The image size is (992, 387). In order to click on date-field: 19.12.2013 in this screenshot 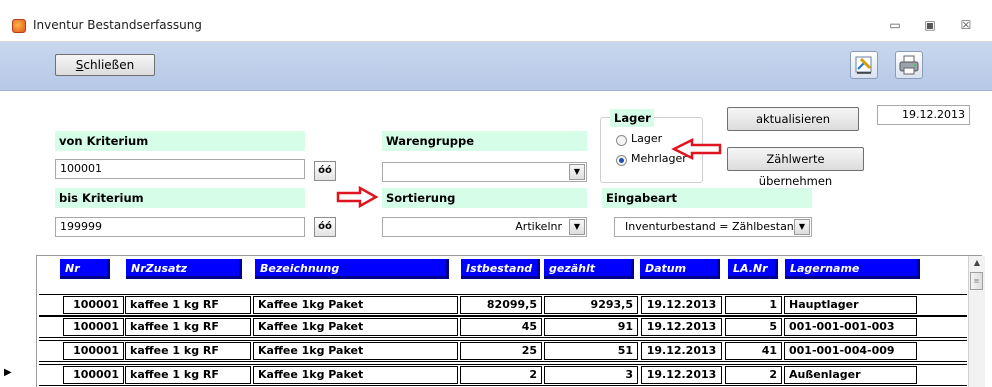, I will do `click(923, 115)`.